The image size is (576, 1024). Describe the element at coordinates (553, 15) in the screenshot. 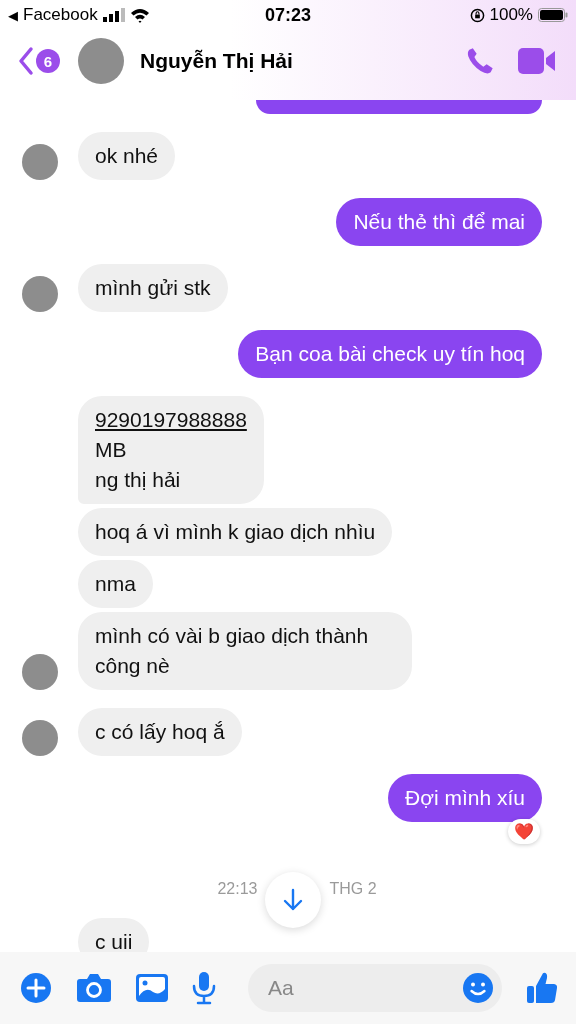

I see `battery-icon` at that location.